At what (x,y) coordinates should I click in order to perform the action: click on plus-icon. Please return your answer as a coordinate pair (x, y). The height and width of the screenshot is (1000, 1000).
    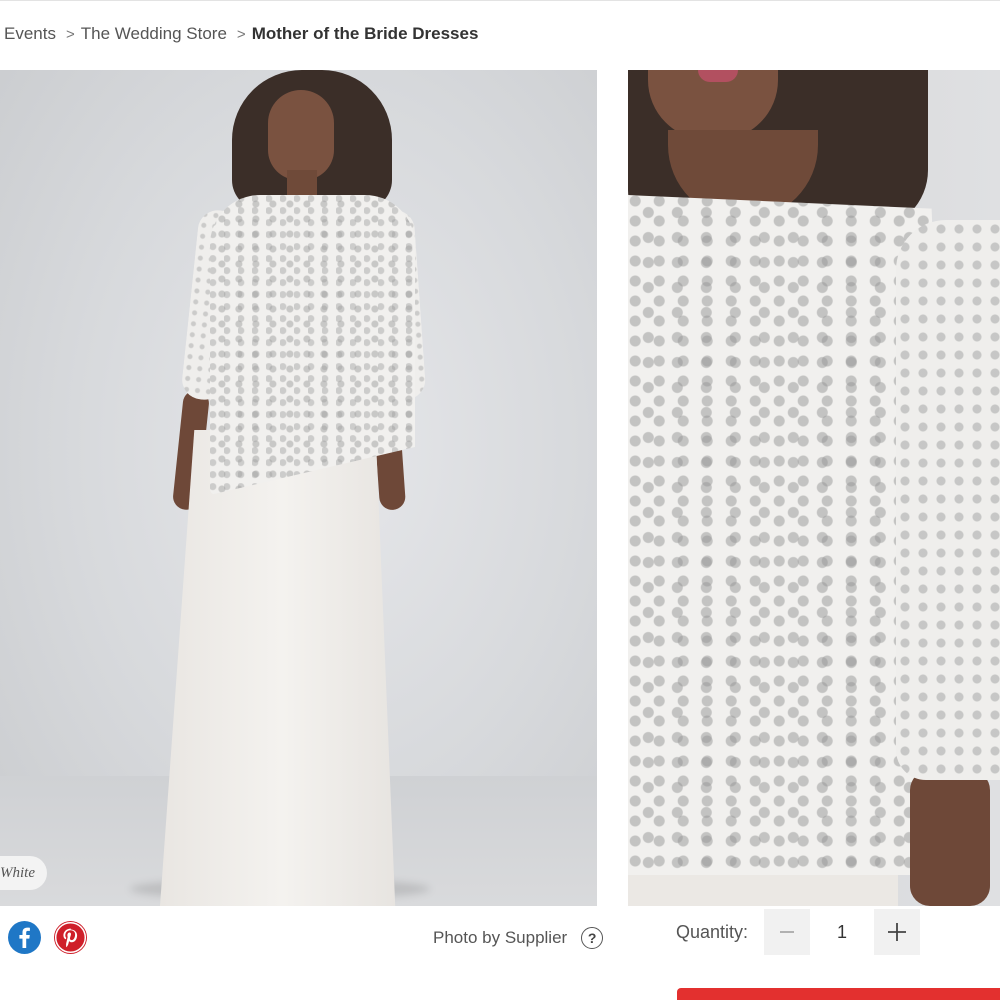
    Looking at the image, I should click on (897, 932).